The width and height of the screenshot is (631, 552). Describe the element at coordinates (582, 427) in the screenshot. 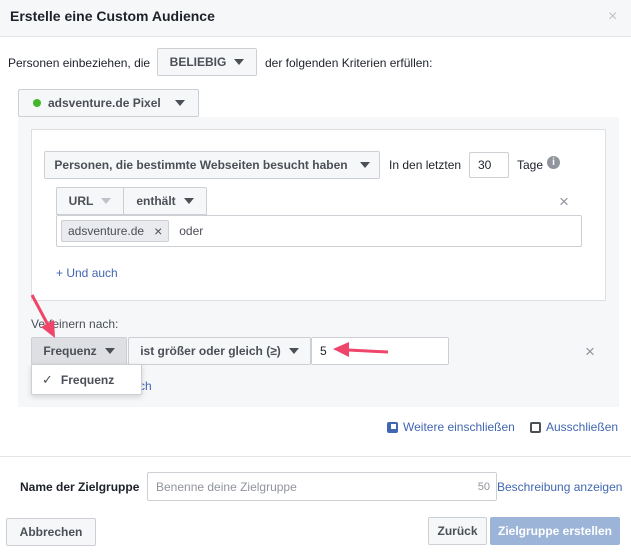

I see `exclude-label: Ausschließen` at that location.